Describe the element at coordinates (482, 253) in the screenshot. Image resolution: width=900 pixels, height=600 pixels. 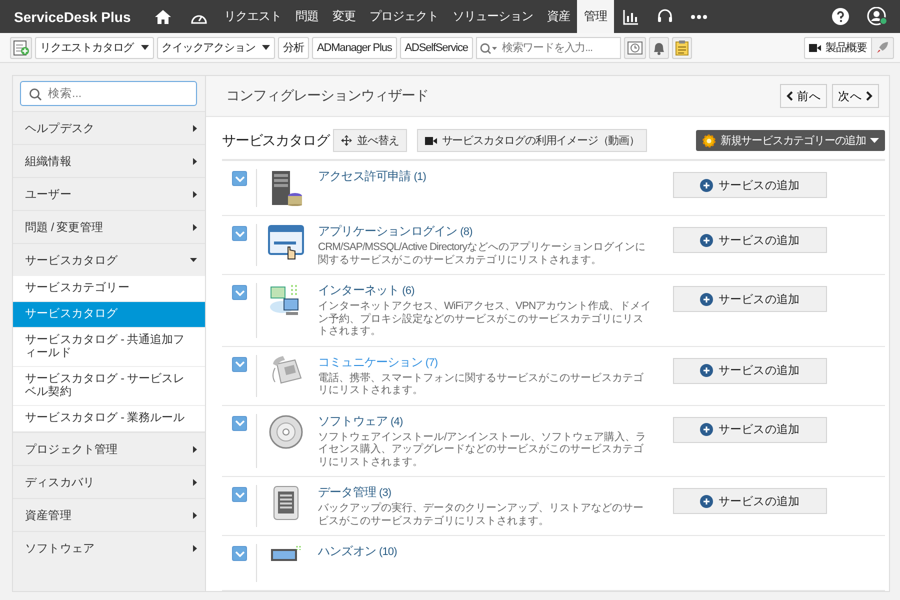
I see `category-description: CRM/SAP/MSSQL/Active Directoryなどへのアプリケーションログインに関するサービスがこのサービスカテゴリにリストされます。` at that location.